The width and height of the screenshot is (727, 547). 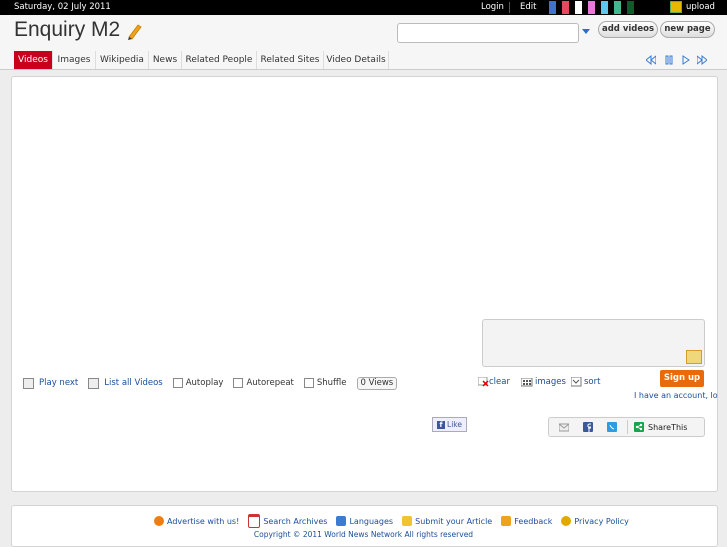 I want to click on new-page-button: new page, so click(x=687, y=29).